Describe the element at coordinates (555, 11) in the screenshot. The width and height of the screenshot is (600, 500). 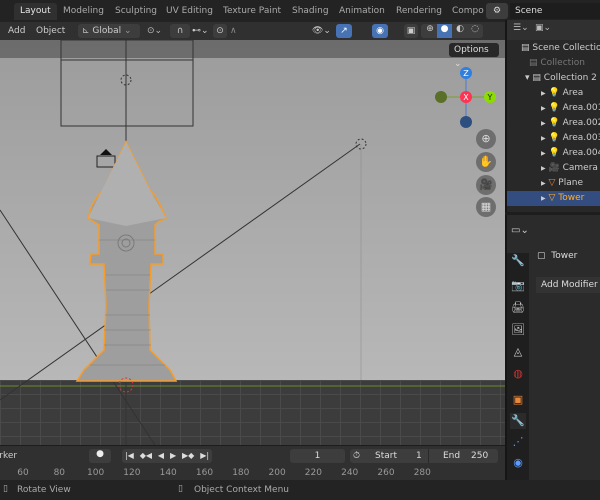
I see `scene-name-field: Scene` at that location.